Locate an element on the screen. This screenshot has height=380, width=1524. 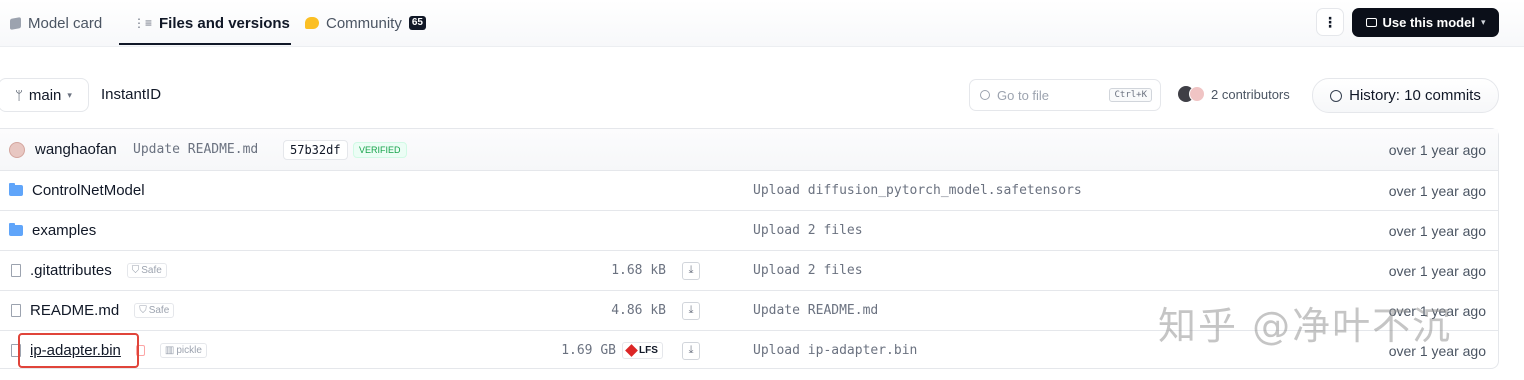
contributors-link: 2 contributors is located at coordinates (1234, 94).